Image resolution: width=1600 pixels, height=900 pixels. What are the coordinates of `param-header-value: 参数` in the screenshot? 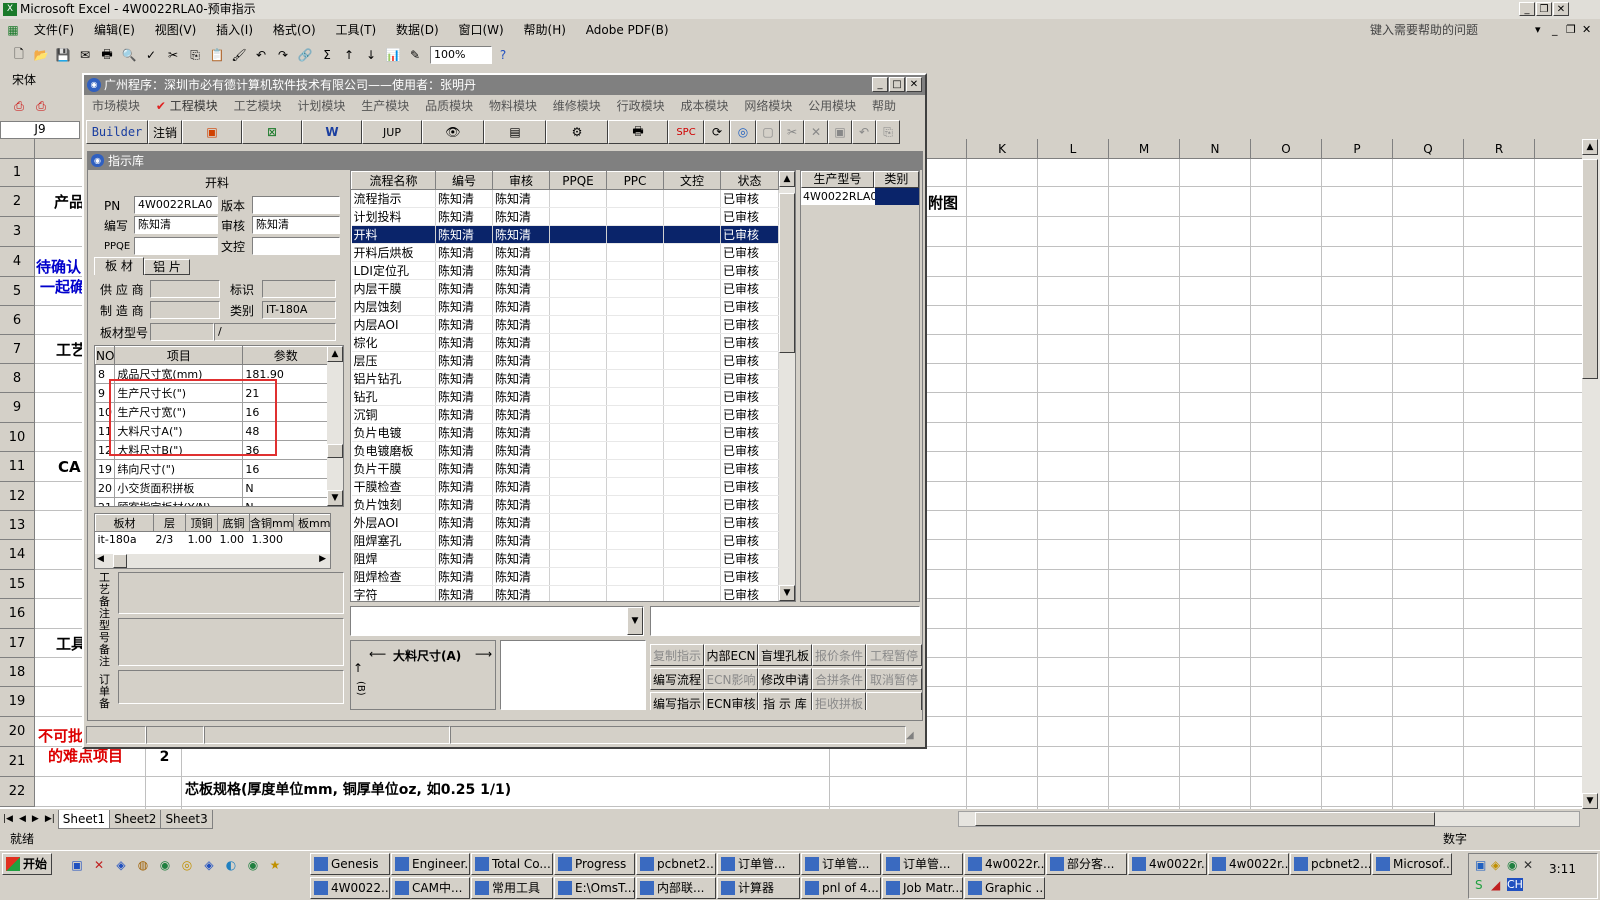 It's located at (285, 355).